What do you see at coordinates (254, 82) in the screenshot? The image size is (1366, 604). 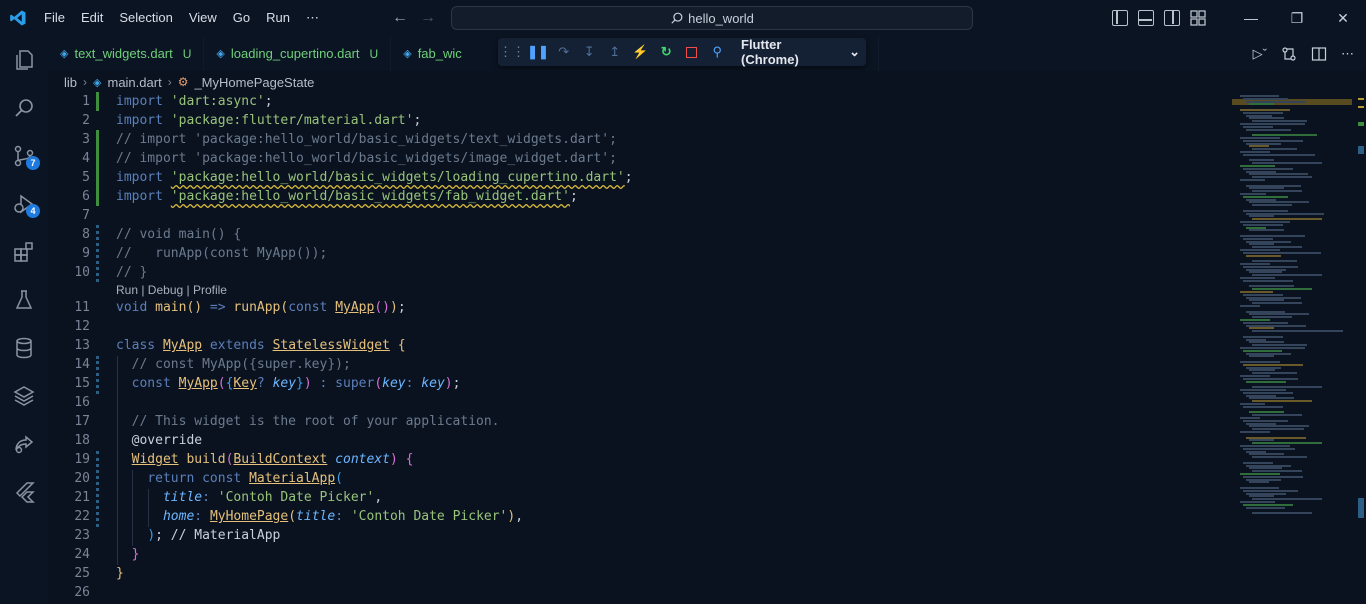 I see `breadcrumb-symbol: _MyHomePageState` at bounding box center [254, 82].